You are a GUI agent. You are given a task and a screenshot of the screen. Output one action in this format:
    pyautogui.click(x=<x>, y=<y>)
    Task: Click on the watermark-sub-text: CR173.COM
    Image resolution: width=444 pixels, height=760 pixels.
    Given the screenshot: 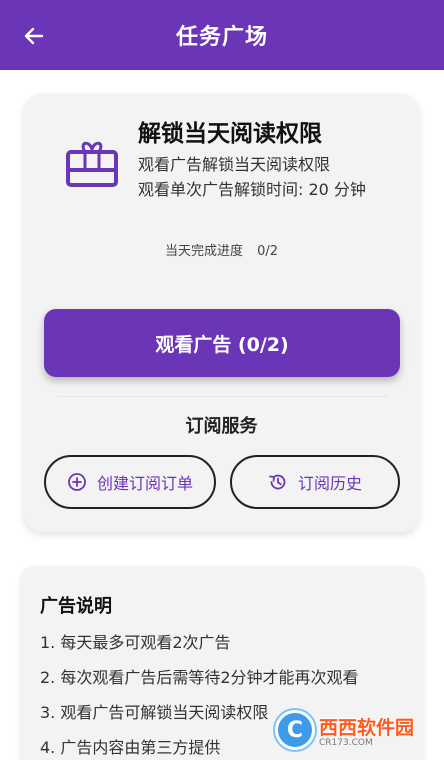 What is the action you would take?
    pyautogui.click(x=346, y=742)
    